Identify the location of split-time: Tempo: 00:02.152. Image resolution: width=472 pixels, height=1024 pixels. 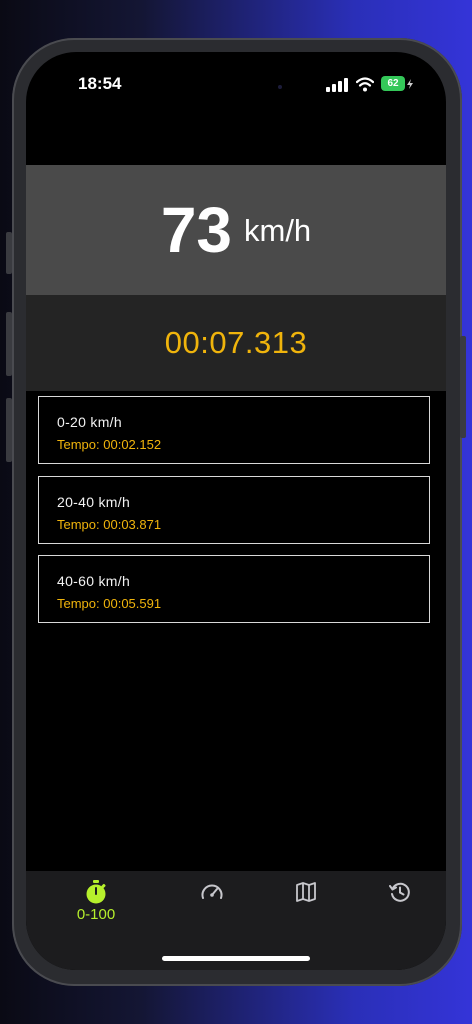
(109, 444).